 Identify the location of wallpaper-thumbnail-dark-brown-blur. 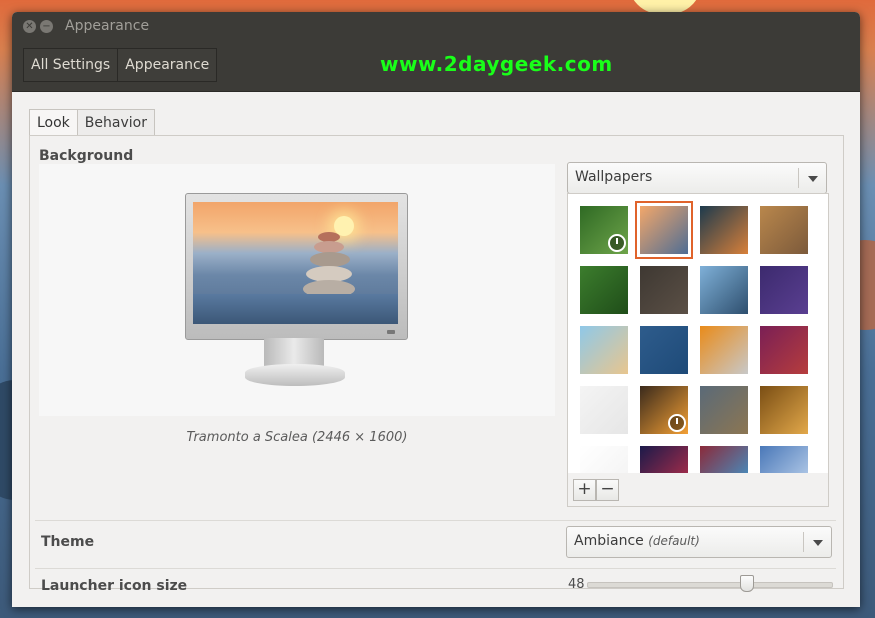
(664, 290).